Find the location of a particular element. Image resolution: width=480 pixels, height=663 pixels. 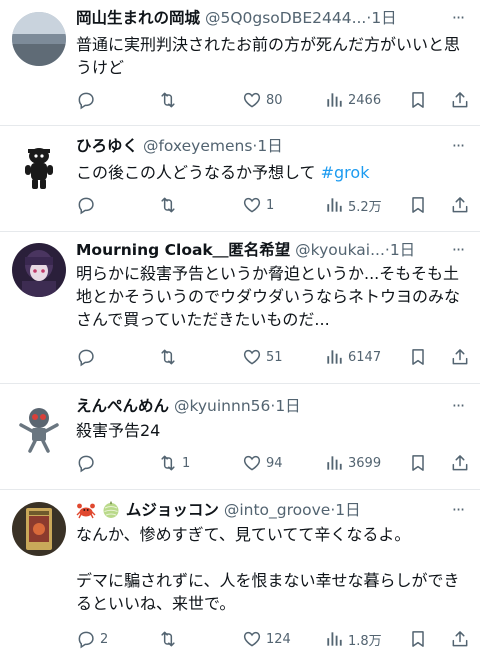

post-text: 普通に実刑判決されたお前の方が死んだ方がいいと思うけど is located at coordinates (268, 56).